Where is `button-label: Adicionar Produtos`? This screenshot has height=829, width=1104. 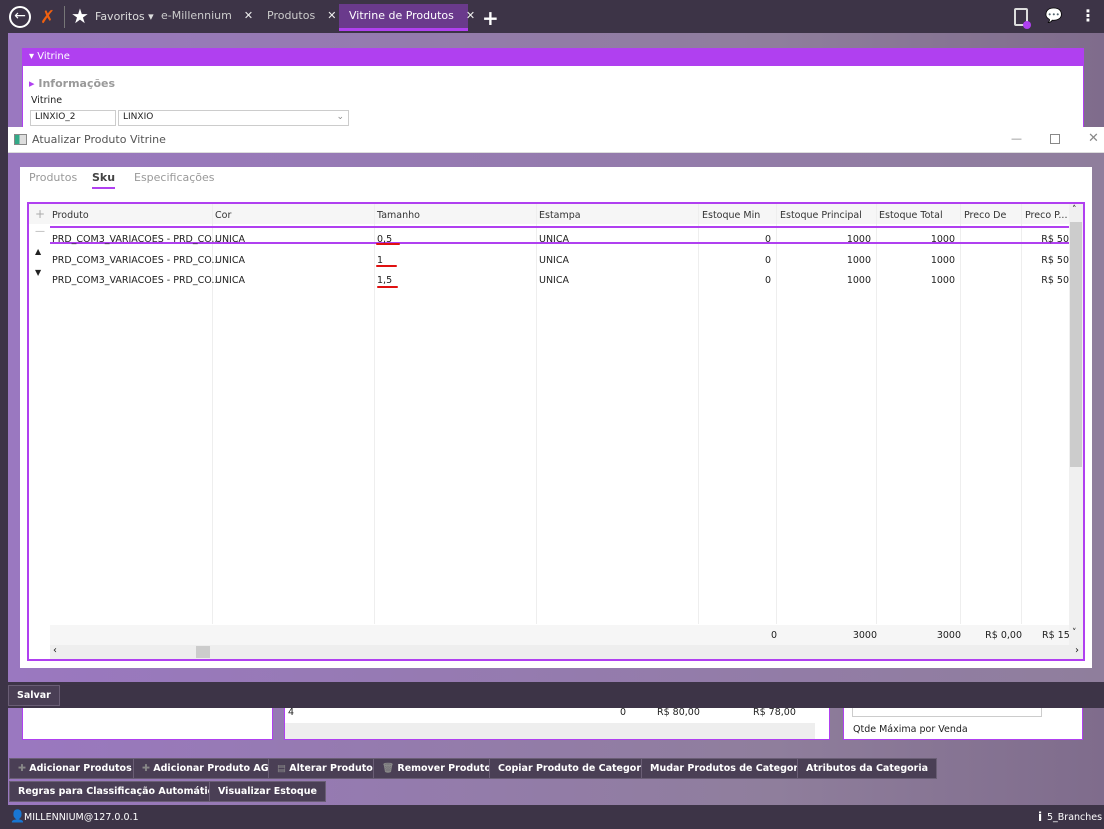
button-label: Adicionar Produtos is located at coordinates (80, 768).